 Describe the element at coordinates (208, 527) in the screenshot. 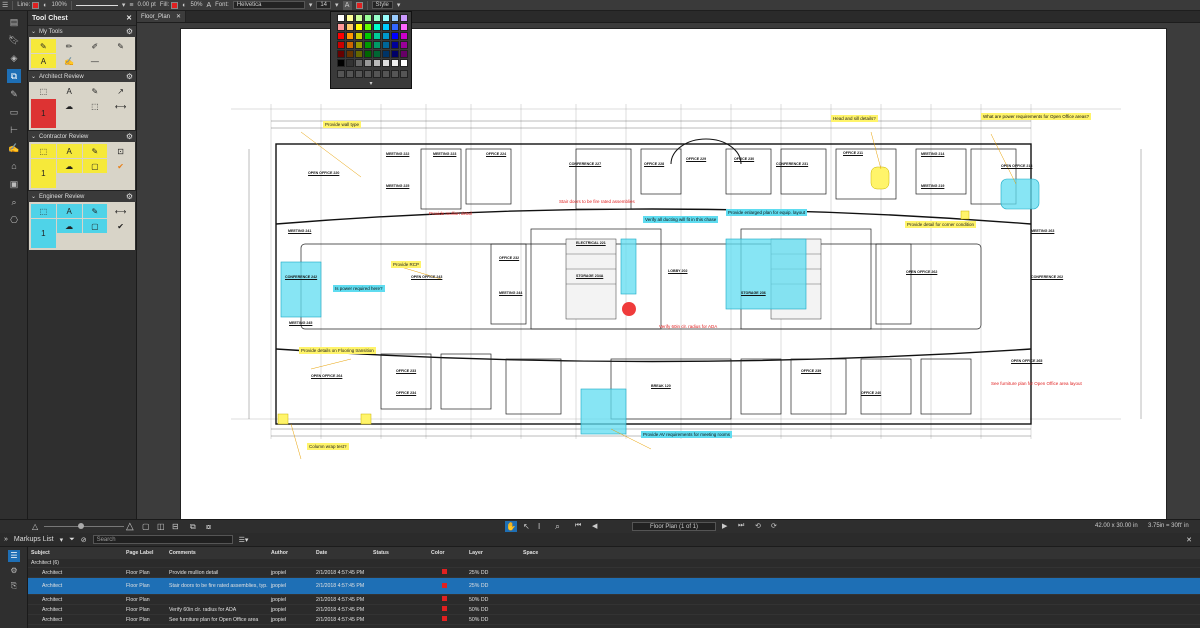

I see `compare-icon: ⧇` at that location.